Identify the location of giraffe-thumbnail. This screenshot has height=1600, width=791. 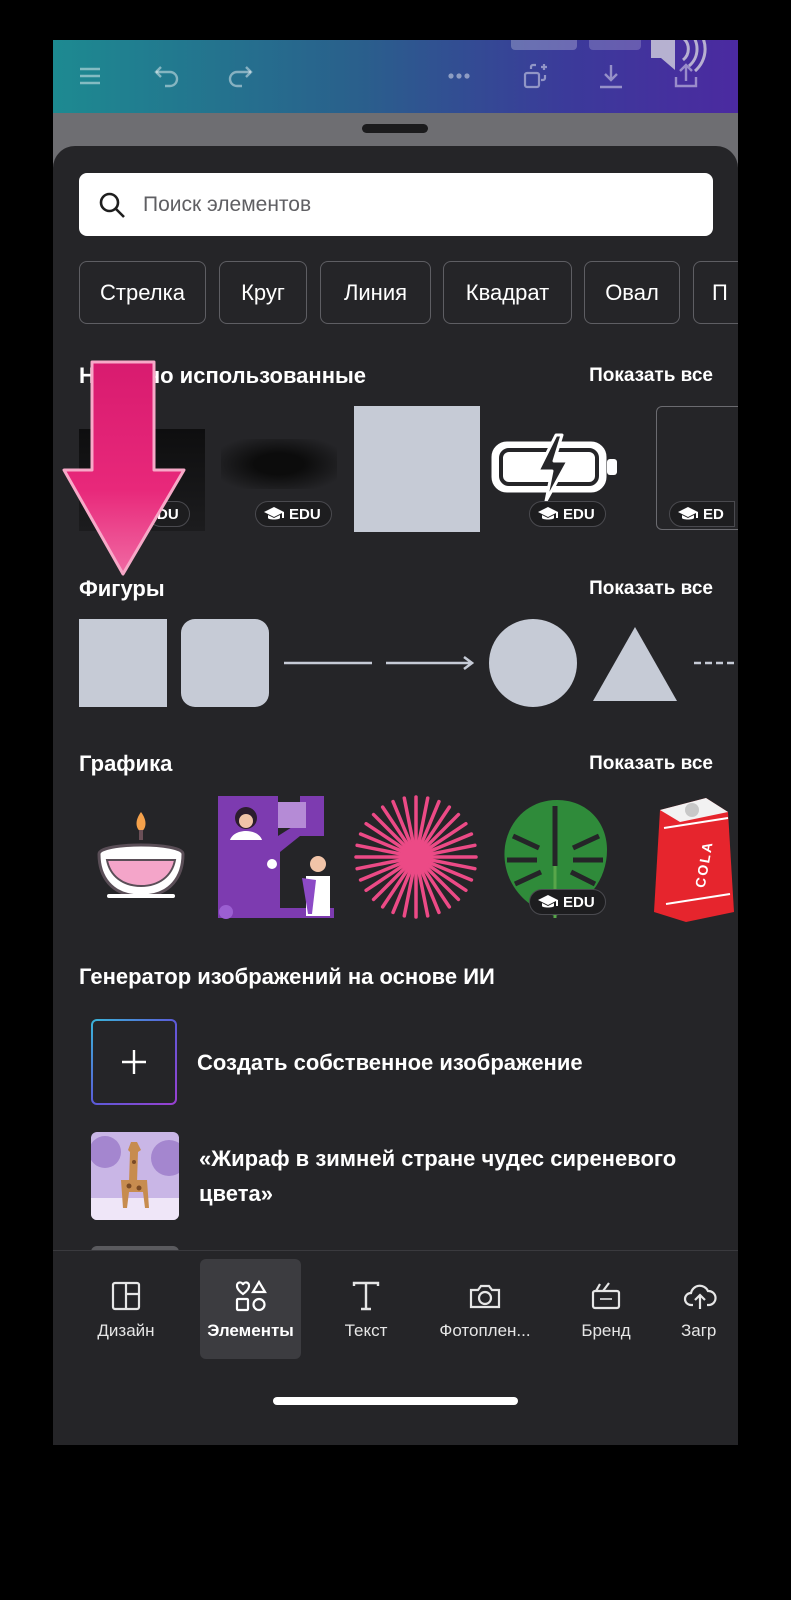
(135, 1176).